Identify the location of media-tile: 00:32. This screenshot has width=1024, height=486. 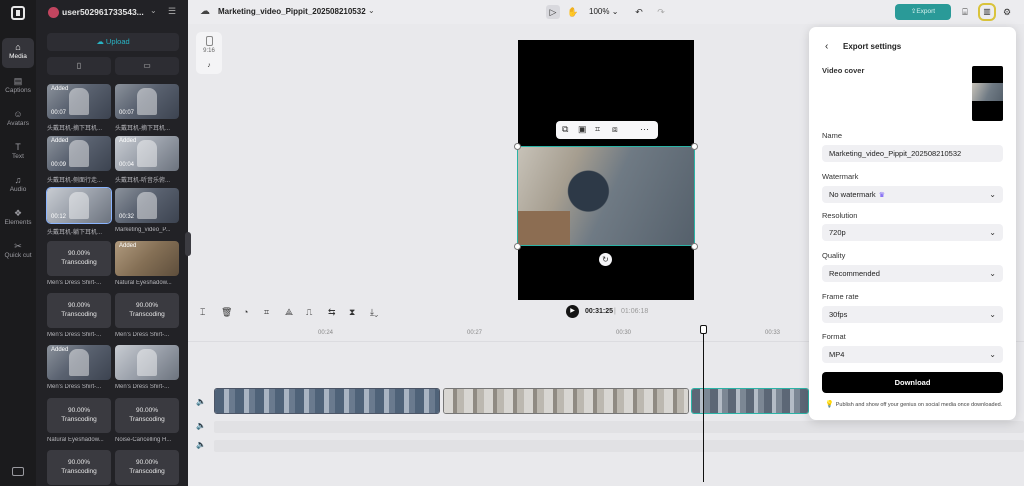
(147, 205).